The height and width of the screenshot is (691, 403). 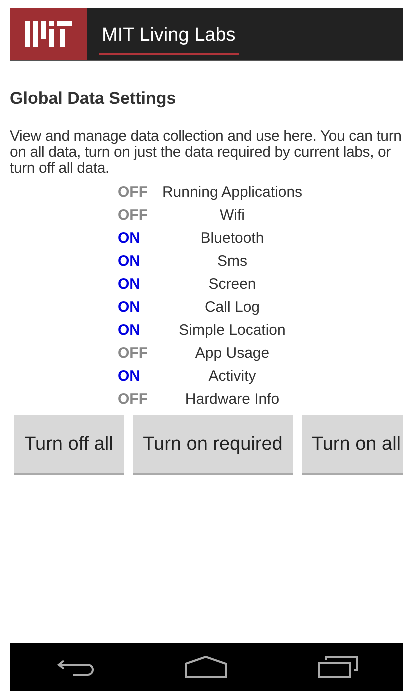 What do you see at coordinates (69, 445) in the screenshot?
I see `action-button: Turn off all` at bounding box center [69, 445].